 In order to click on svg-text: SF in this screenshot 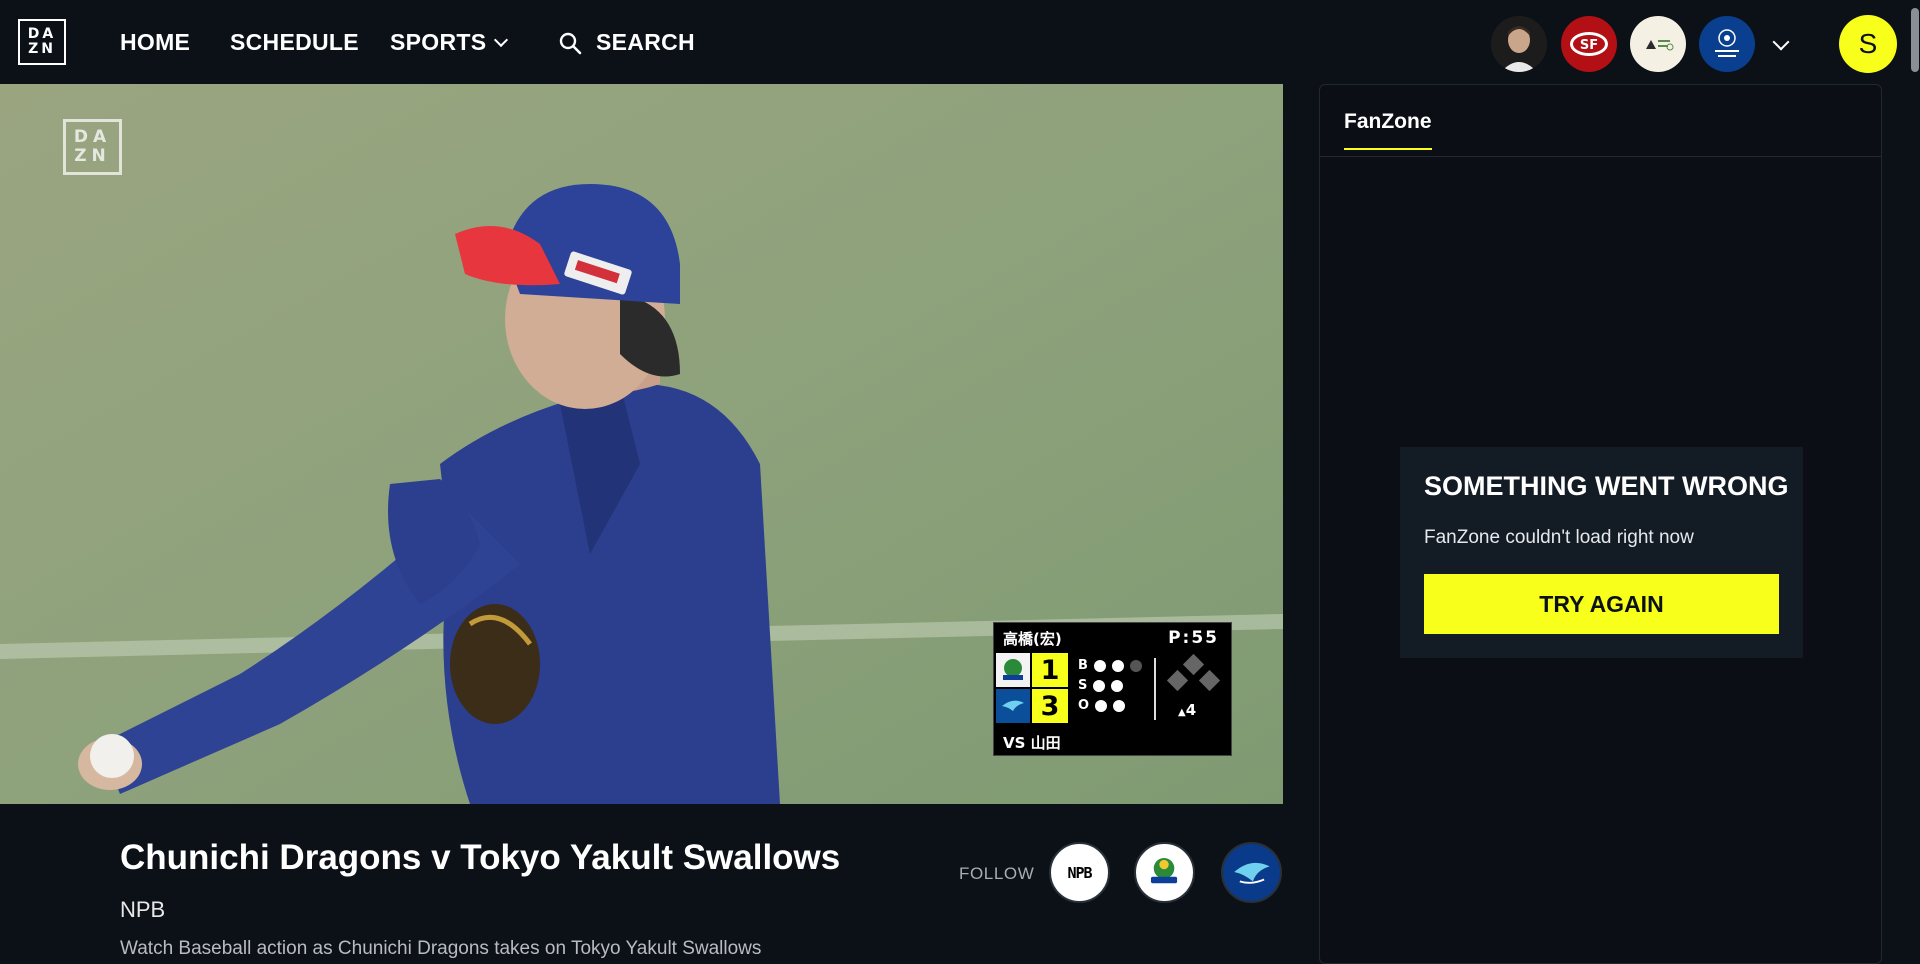, I will do `click(1589, 45)`.